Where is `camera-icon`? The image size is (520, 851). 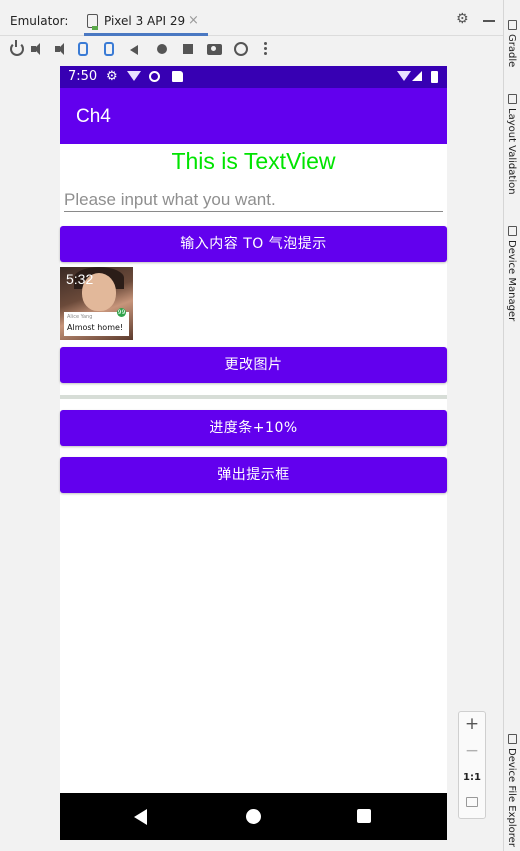 camera-icon is located at coordinates (214, 49).